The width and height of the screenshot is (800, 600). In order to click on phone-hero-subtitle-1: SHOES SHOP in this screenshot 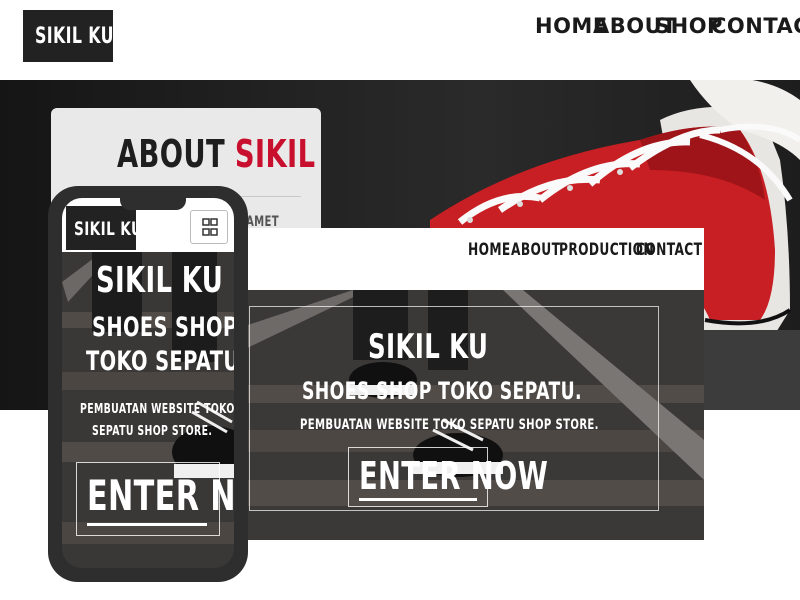, I will do `click(163, 327)`.